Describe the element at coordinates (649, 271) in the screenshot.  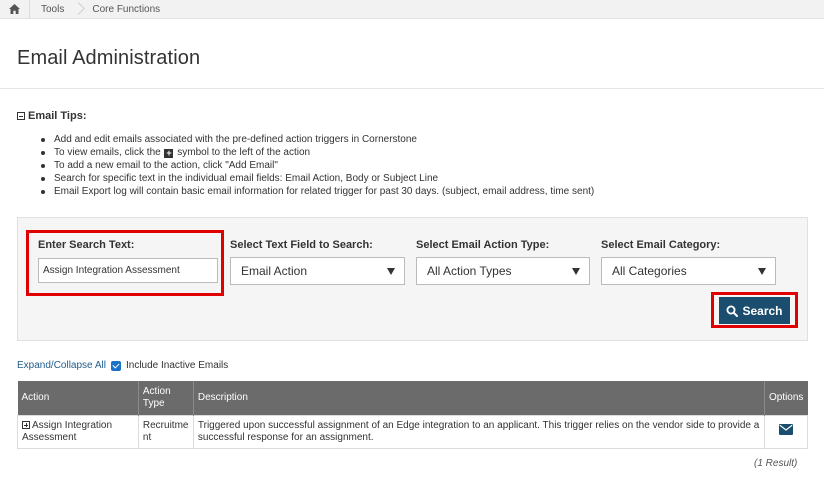
I see `category-selected: All Categories` at that location.